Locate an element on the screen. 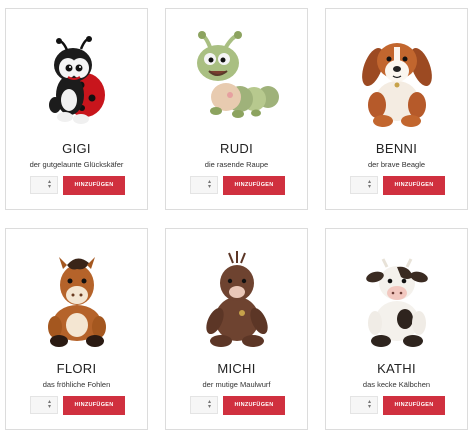 This screenshot has height=440, width=474. product-card-kathi: KATHI das kecke Kälbchen ▴ ▾ HINZUFÜGEN is located at coordinates (396, 329).